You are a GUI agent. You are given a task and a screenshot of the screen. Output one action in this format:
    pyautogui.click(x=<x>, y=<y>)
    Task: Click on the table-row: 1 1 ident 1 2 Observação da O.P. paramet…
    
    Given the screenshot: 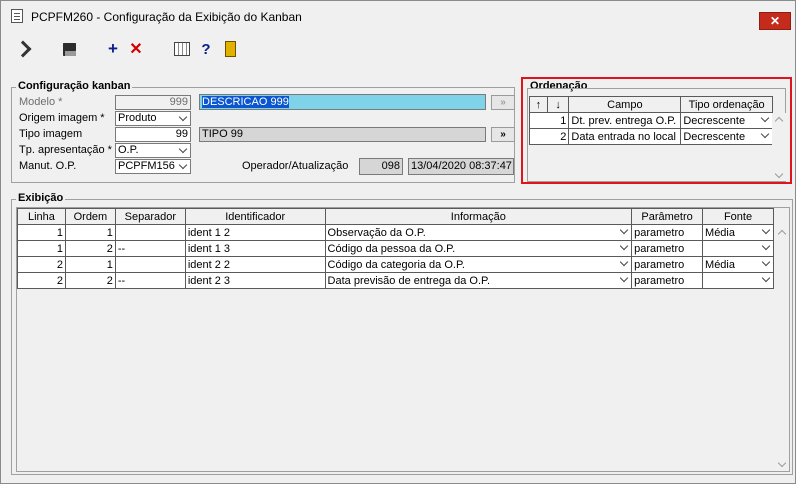 What is the action you would take?
    pyautogui.click(x=395, y=232)
    